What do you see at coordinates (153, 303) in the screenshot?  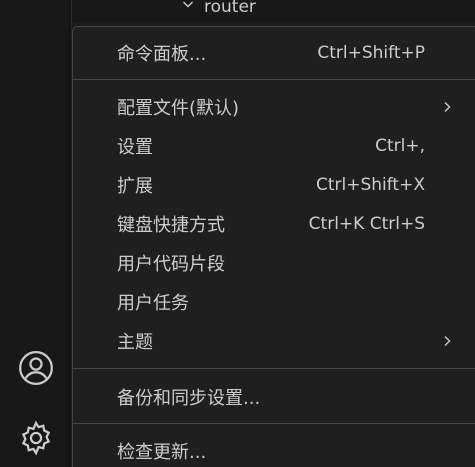 I see `menu-item-label: 用户任务` at bounding box center [153, 303].